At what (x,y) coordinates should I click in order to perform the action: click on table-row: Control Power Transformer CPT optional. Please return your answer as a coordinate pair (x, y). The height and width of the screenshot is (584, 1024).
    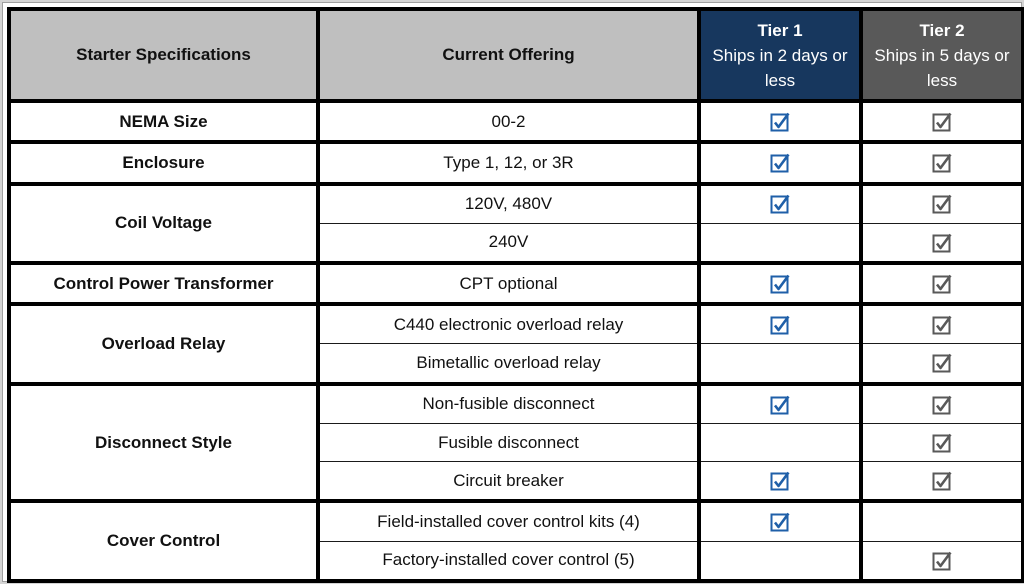
    Looking at the image, I should click on (515, 283).